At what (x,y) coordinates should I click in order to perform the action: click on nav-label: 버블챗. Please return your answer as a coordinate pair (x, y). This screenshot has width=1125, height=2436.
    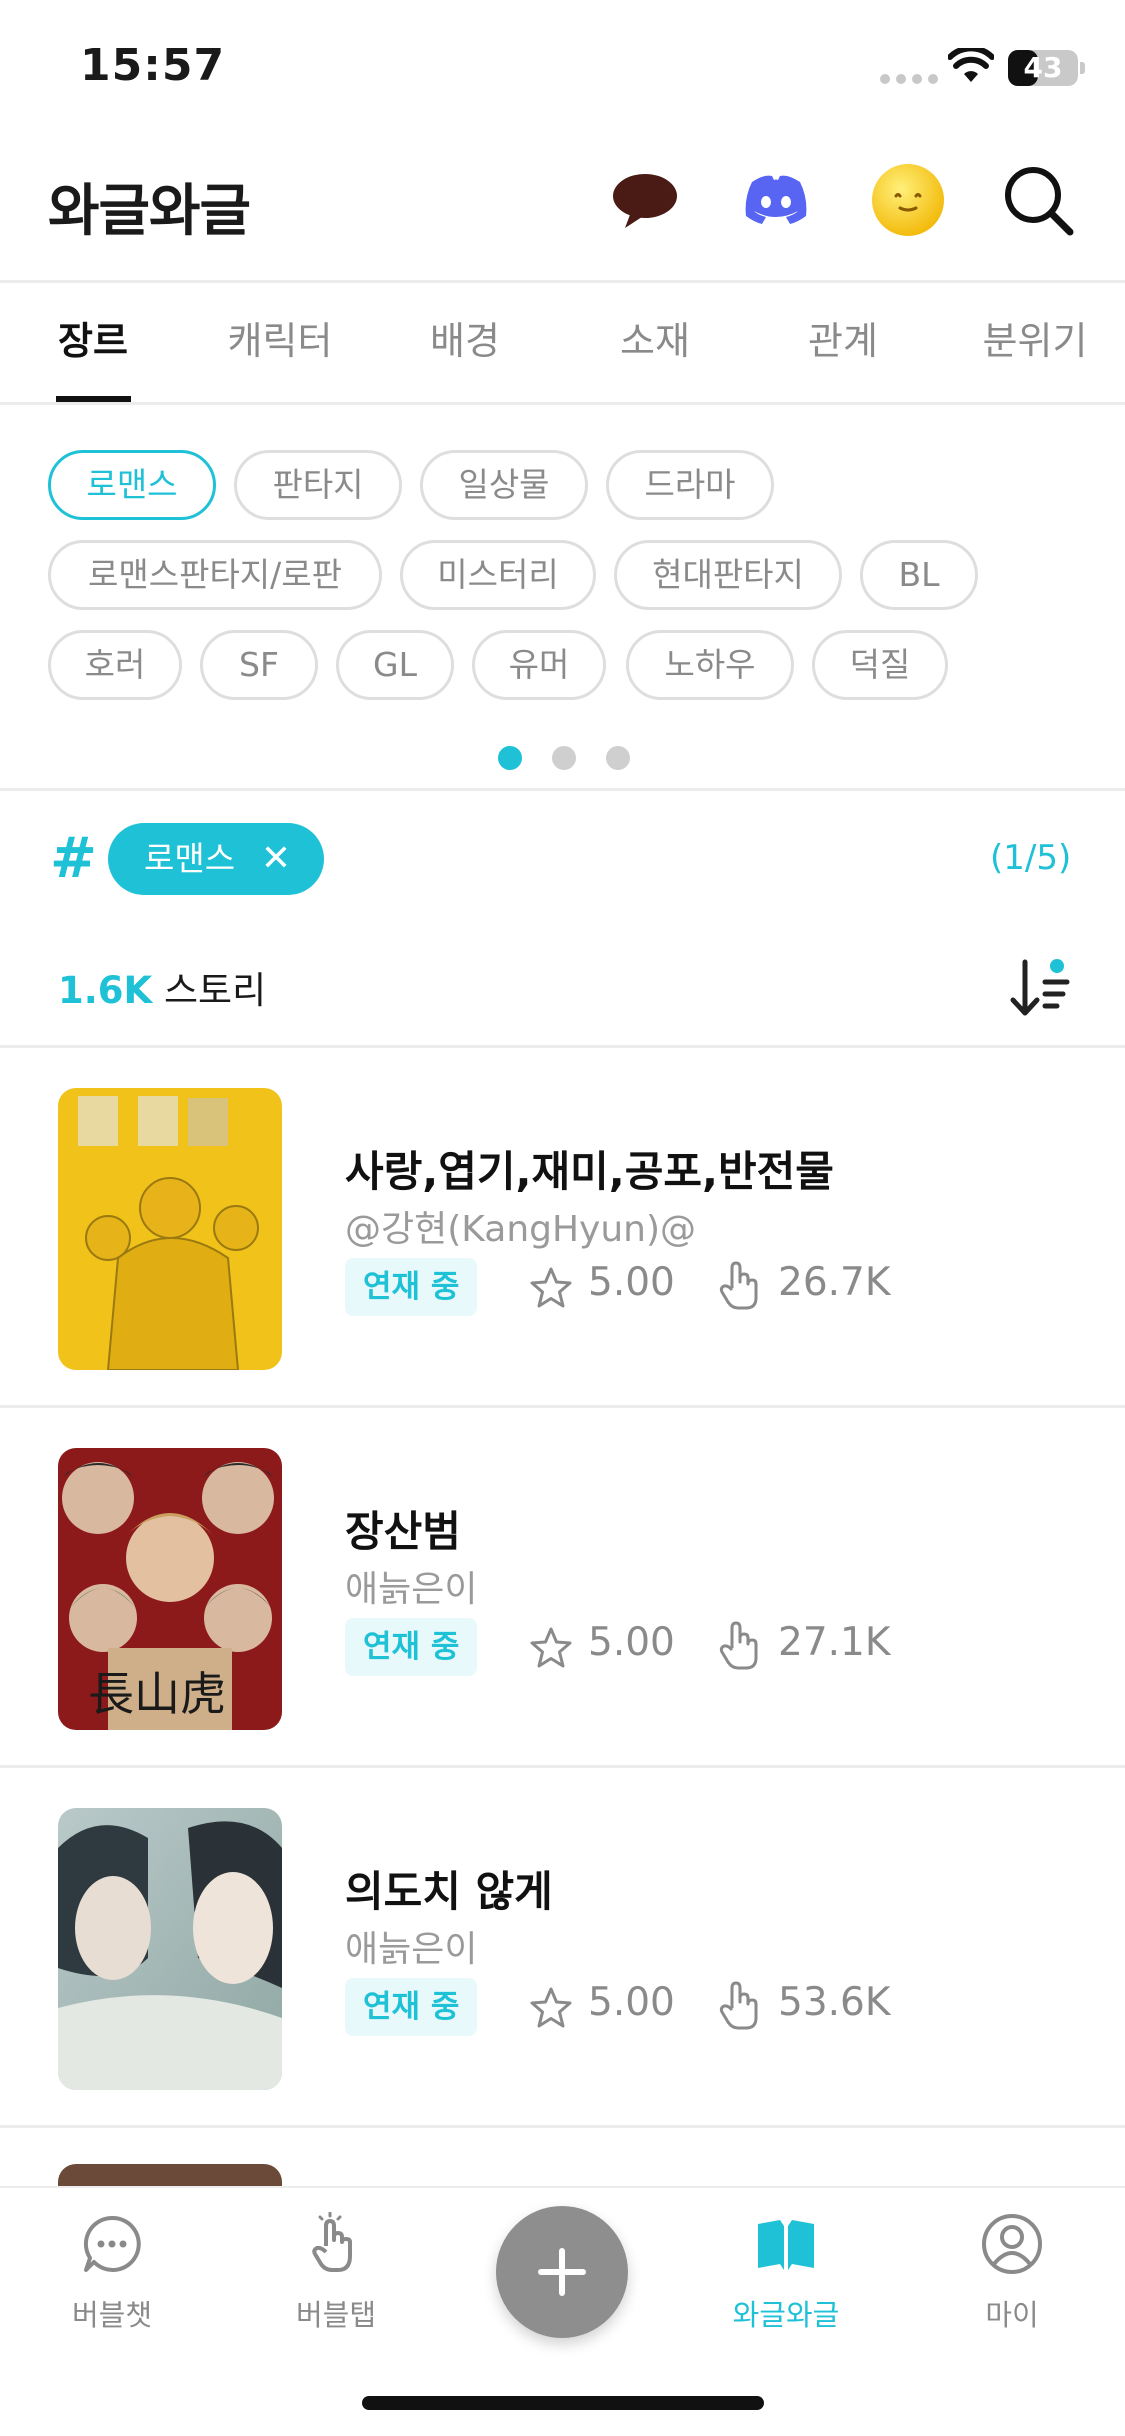
    Looking at the image, I should click on (112, 2315).